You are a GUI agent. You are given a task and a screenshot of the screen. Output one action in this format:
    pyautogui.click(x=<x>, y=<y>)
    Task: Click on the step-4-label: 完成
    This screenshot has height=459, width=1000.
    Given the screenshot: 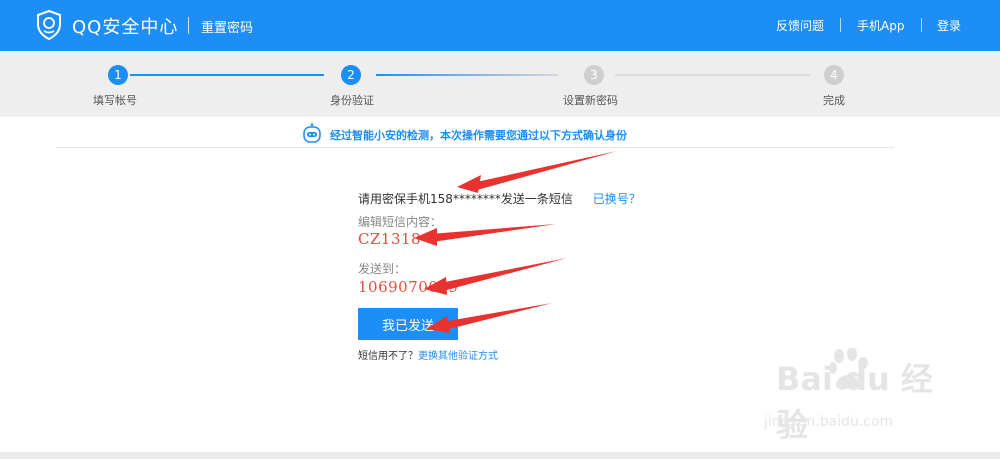 What is the action you would take?
    pyautogui.click(x=834, y=100)
    